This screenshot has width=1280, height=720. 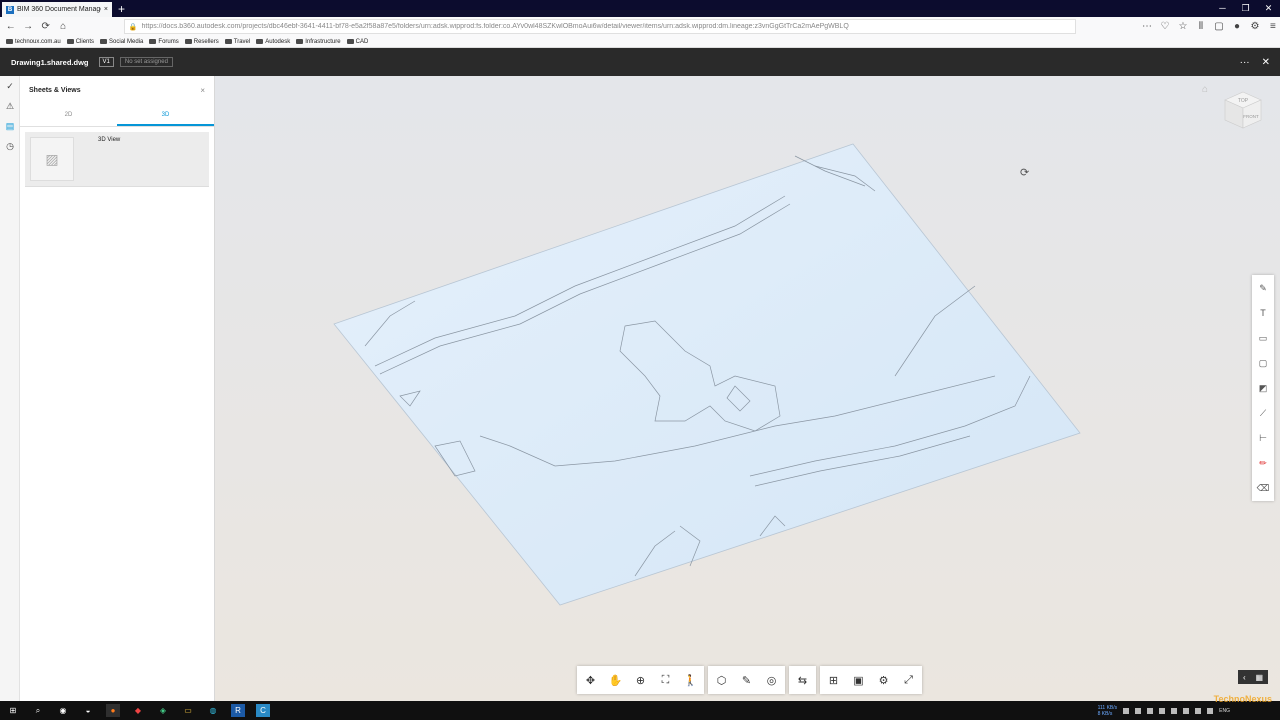 What do you see at coordinates (1219, 26) in the screenshot?
I see `sidebar-icon: ▢` at bounding box center [1219, 26].